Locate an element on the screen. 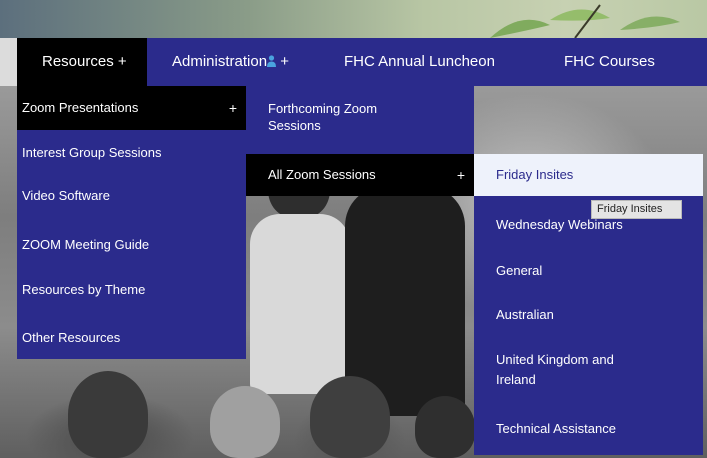 The image size is (707, 458). menu-item-technical-assistance: Technical Assistance is located at coordinates (588, 430).